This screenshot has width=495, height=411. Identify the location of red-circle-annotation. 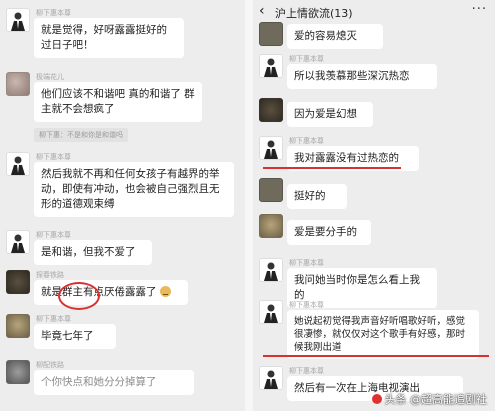
(79, 296).